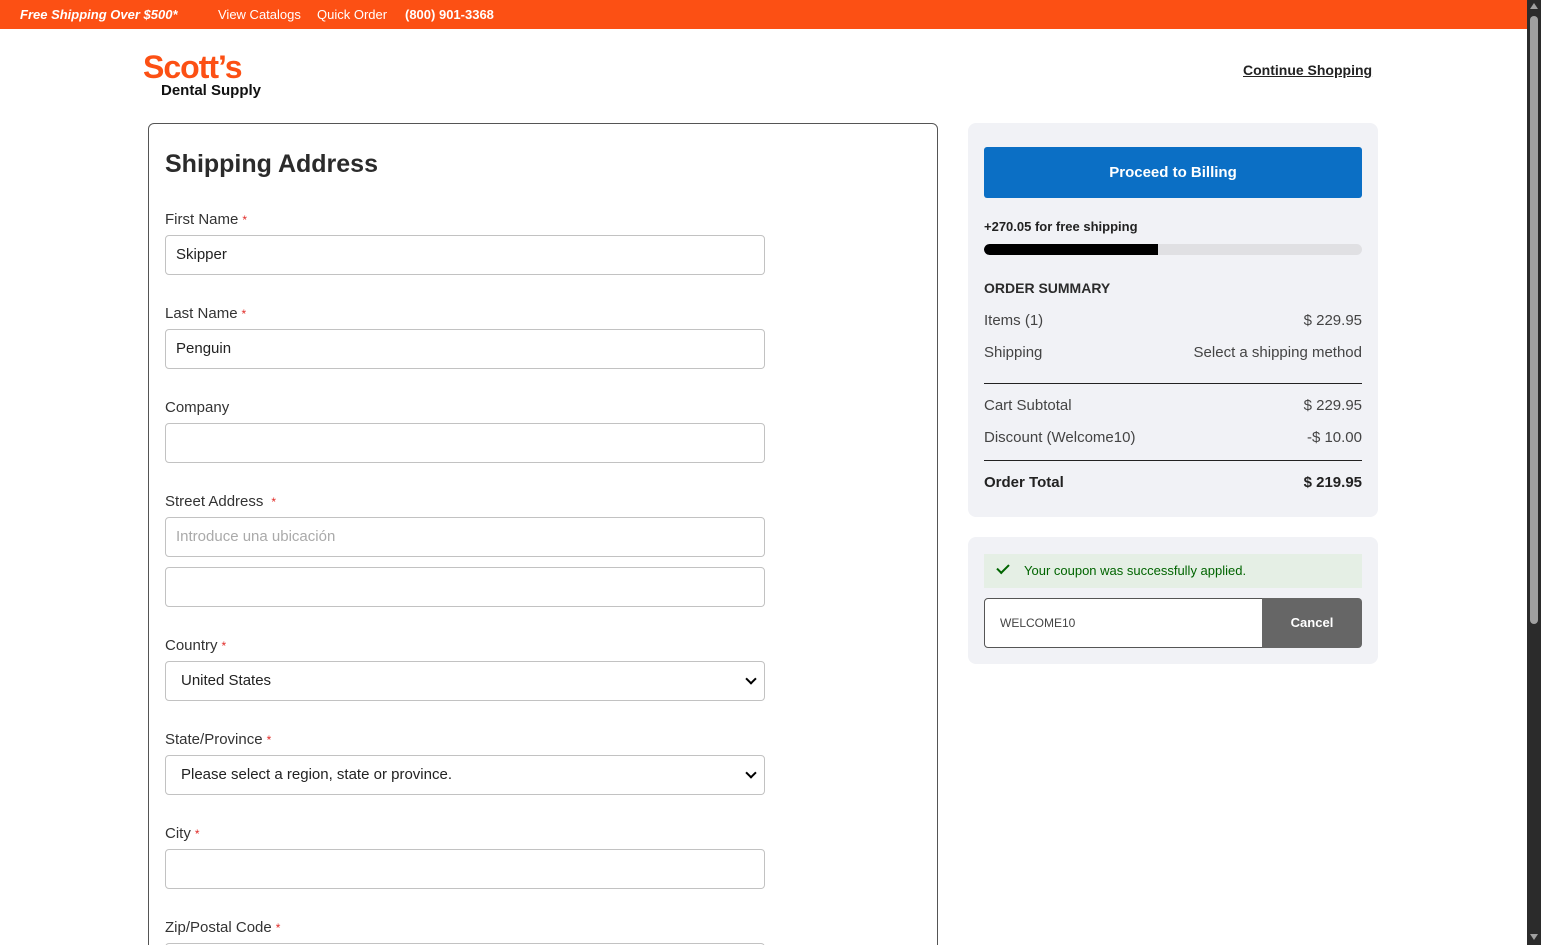 This screenshot has height=945, width=1541. What do you see at coordinates (1061, 226) in the screenshot?
I see `free-shipping-note: +270.05 for free shipping` at bounding box center [1061, 226].